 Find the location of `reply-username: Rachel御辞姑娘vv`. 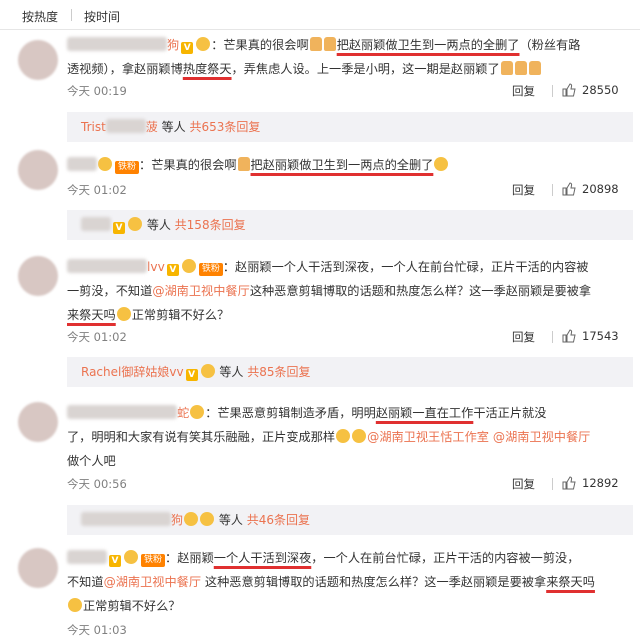

reply-username: Rachel御辞姑娘vv is located at coordinates (132, 372).